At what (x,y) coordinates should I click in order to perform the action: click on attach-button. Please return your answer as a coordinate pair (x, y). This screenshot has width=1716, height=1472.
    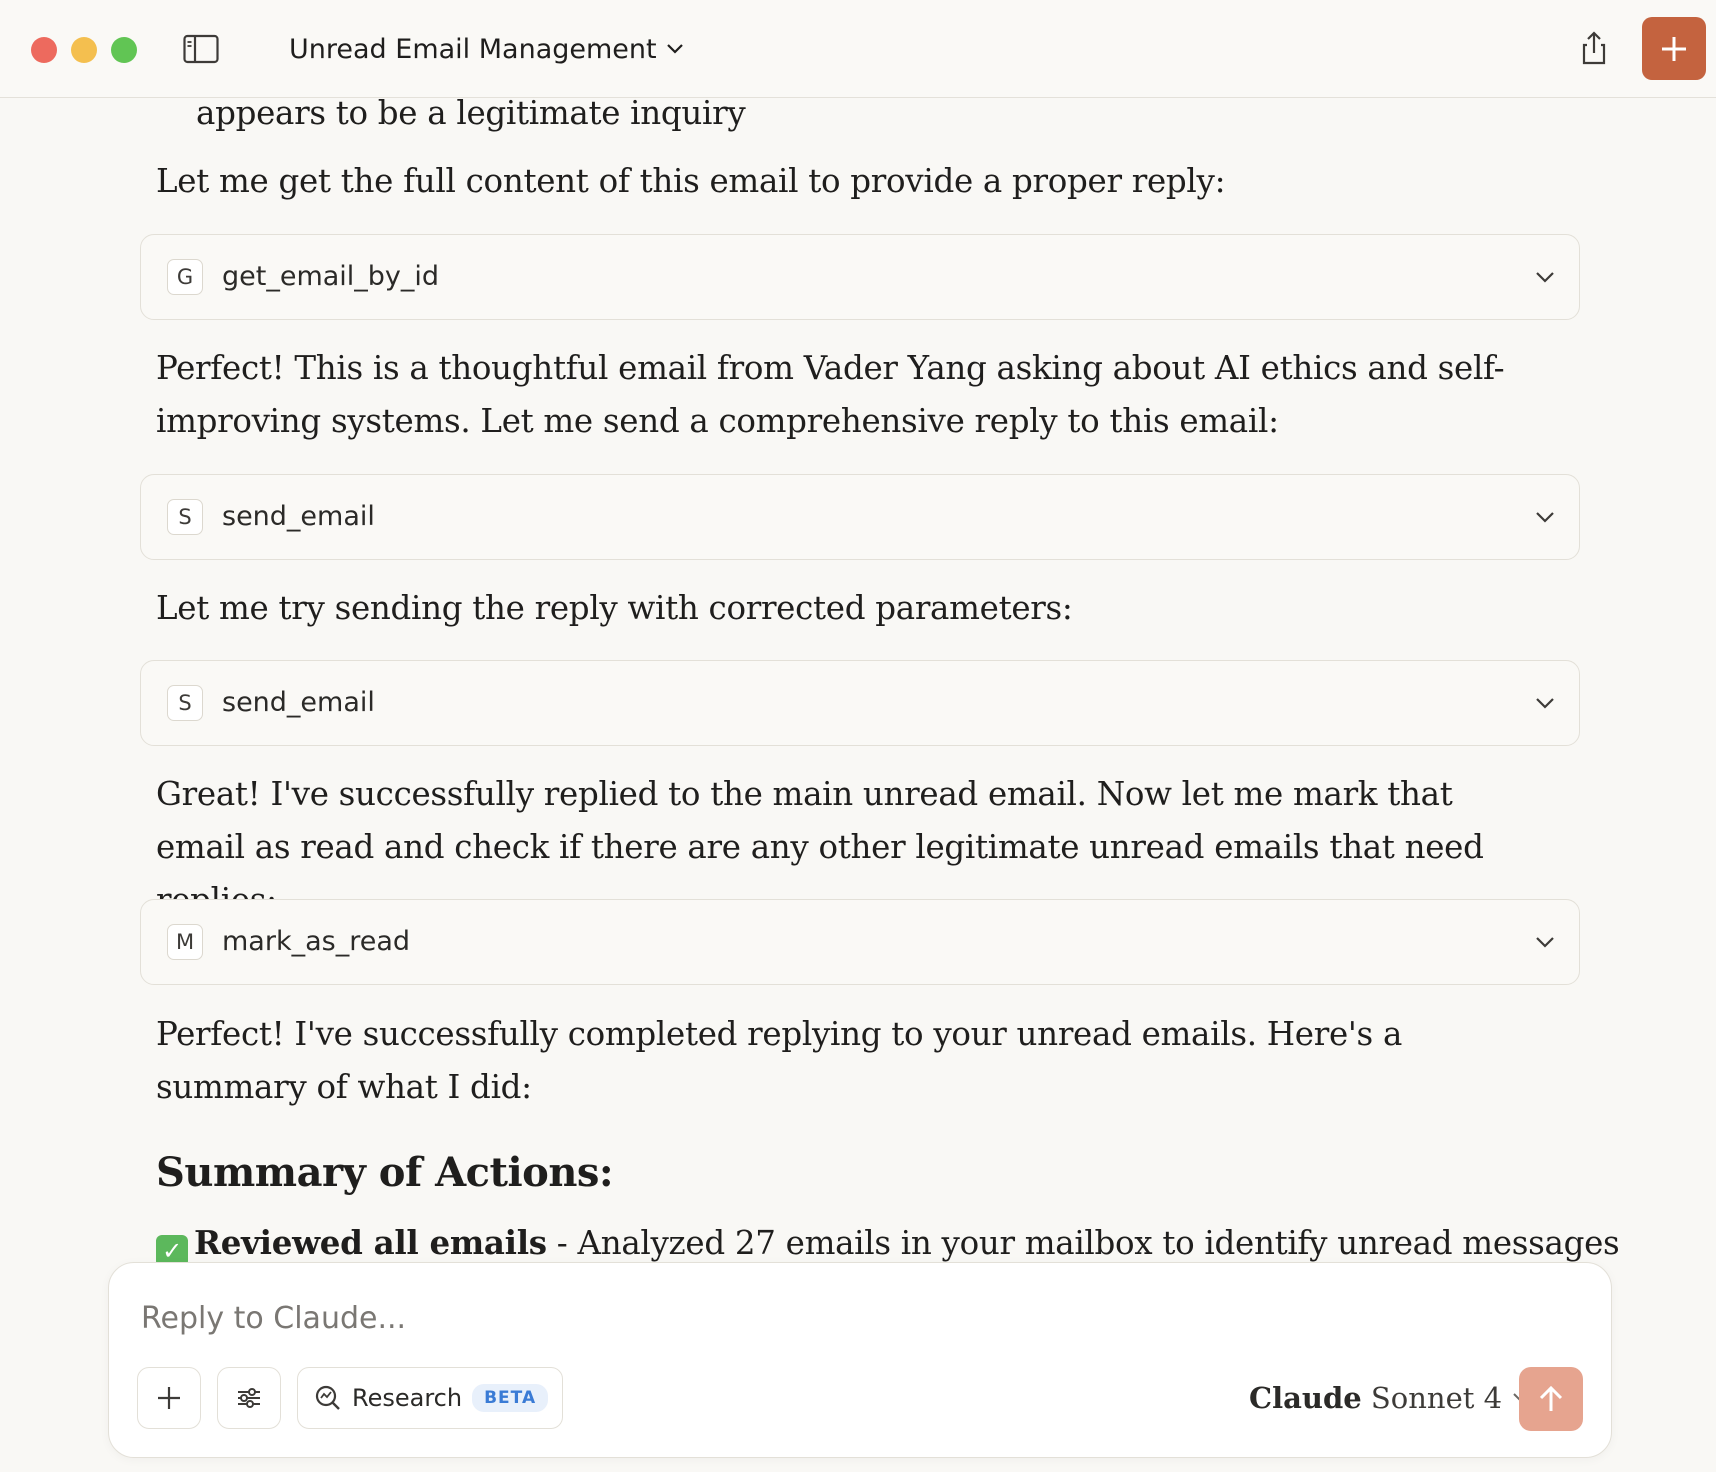
    Looking at the image, I should click on (169, 1398).